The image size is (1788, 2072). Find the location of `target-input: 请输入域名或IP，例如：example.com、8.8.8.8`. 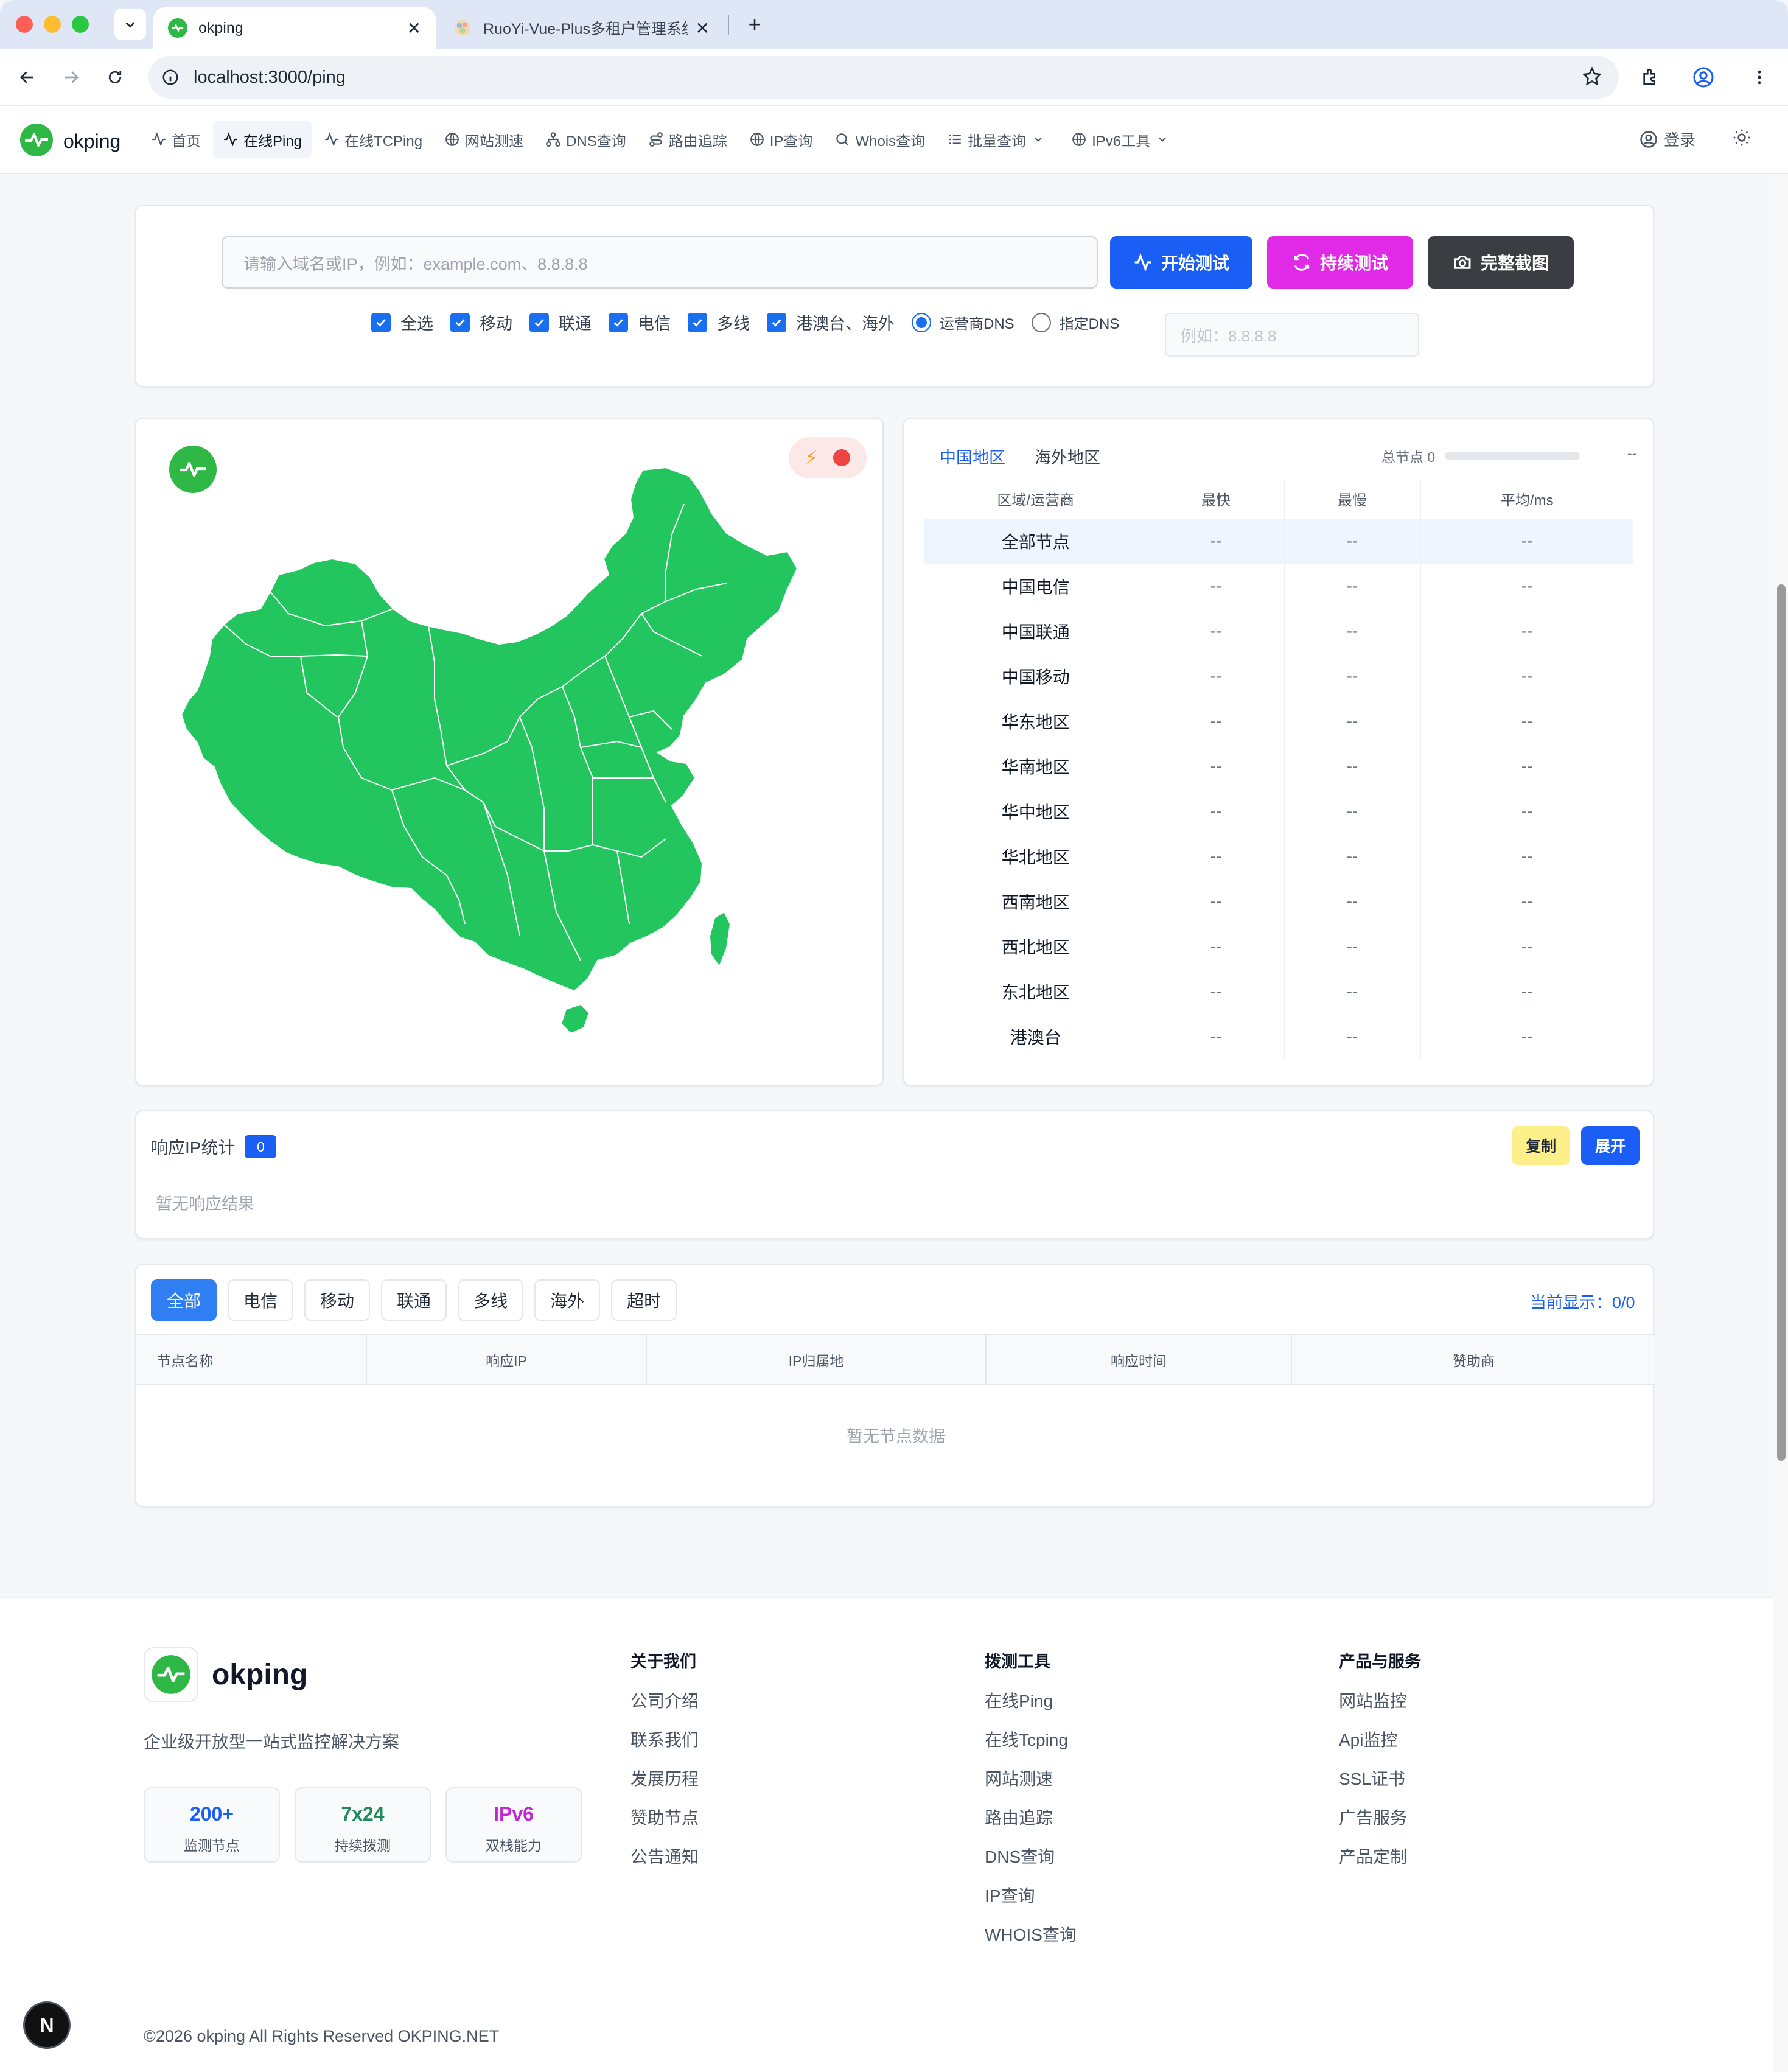

target-input: 请输入域名或IP，例如：example.com、8.8.8.8 is located at coordinates (660, 262).